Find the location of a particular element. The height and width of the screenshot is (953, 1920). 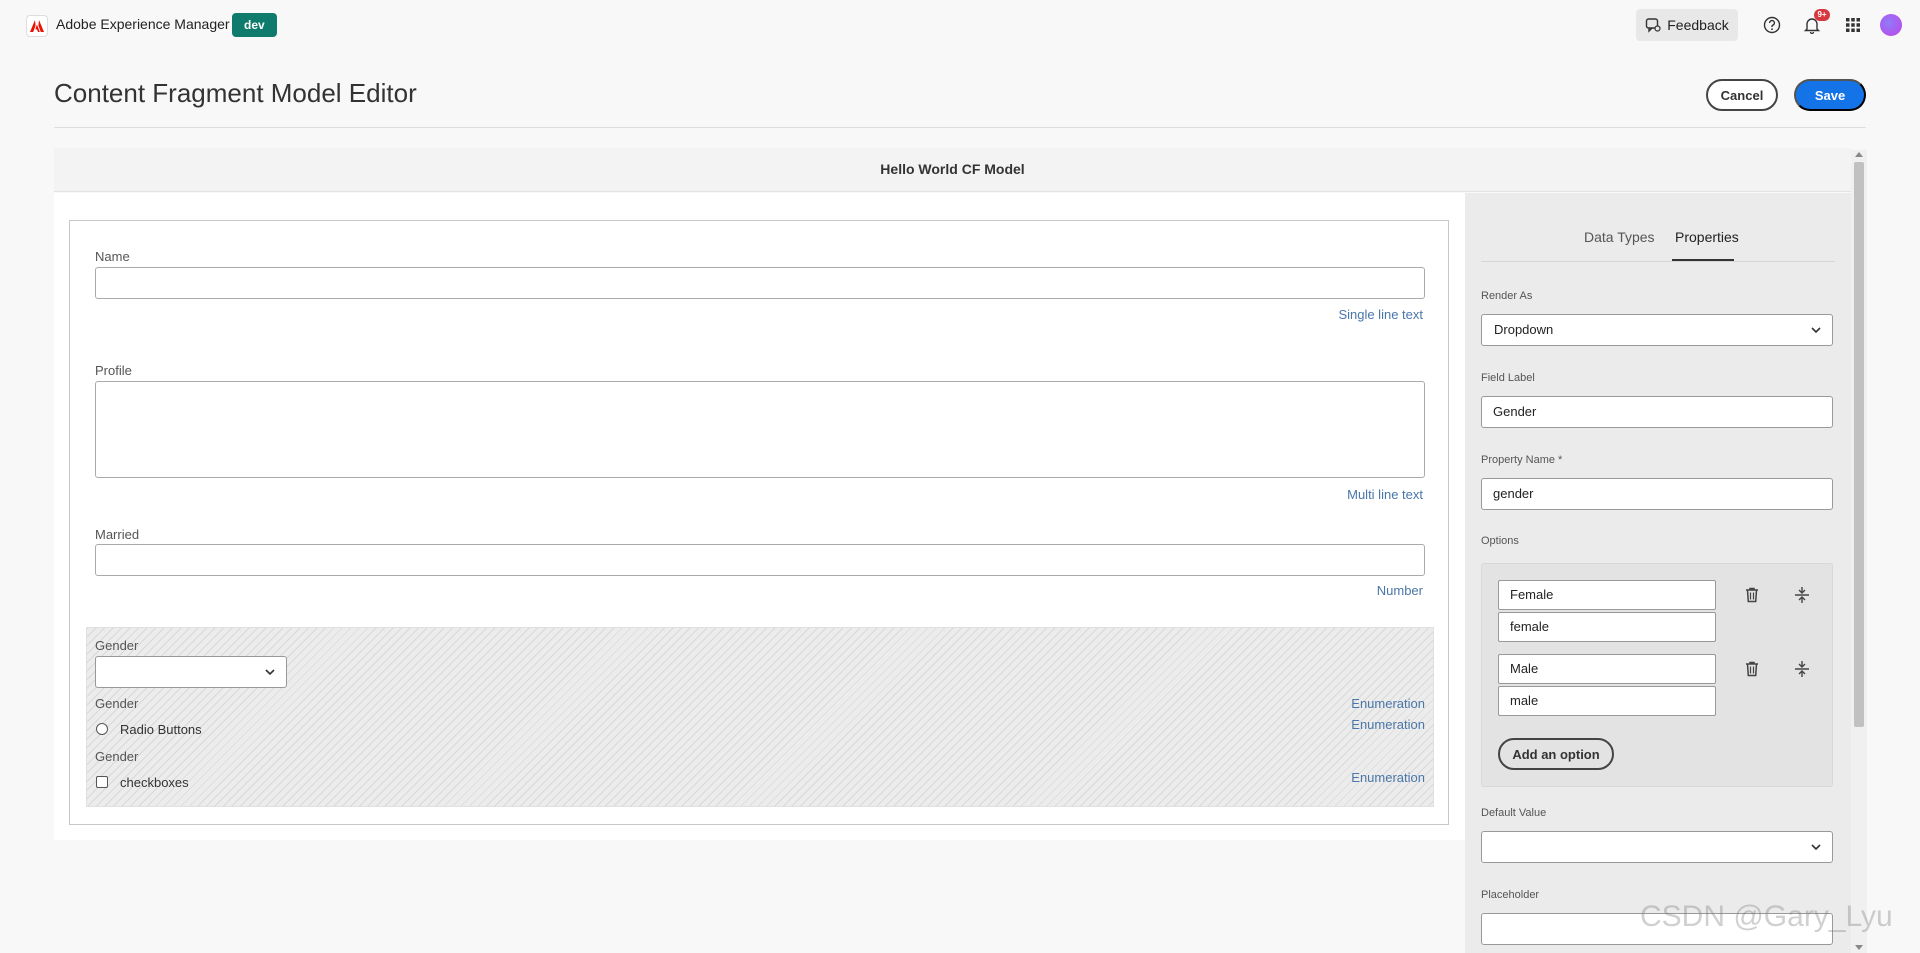

property-name-input: gender is located at coordinates (1657, 494).